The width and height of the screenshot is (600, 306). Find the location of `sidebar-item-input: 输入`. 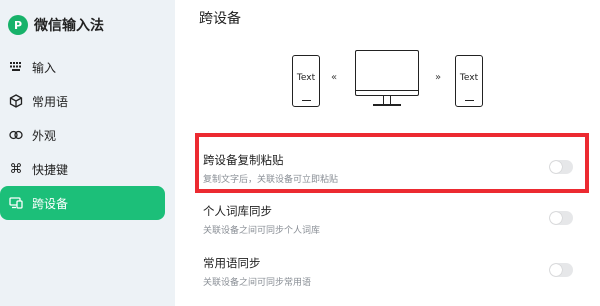

sidebar-item-input: 输入 is located at coordinates (87, 67).